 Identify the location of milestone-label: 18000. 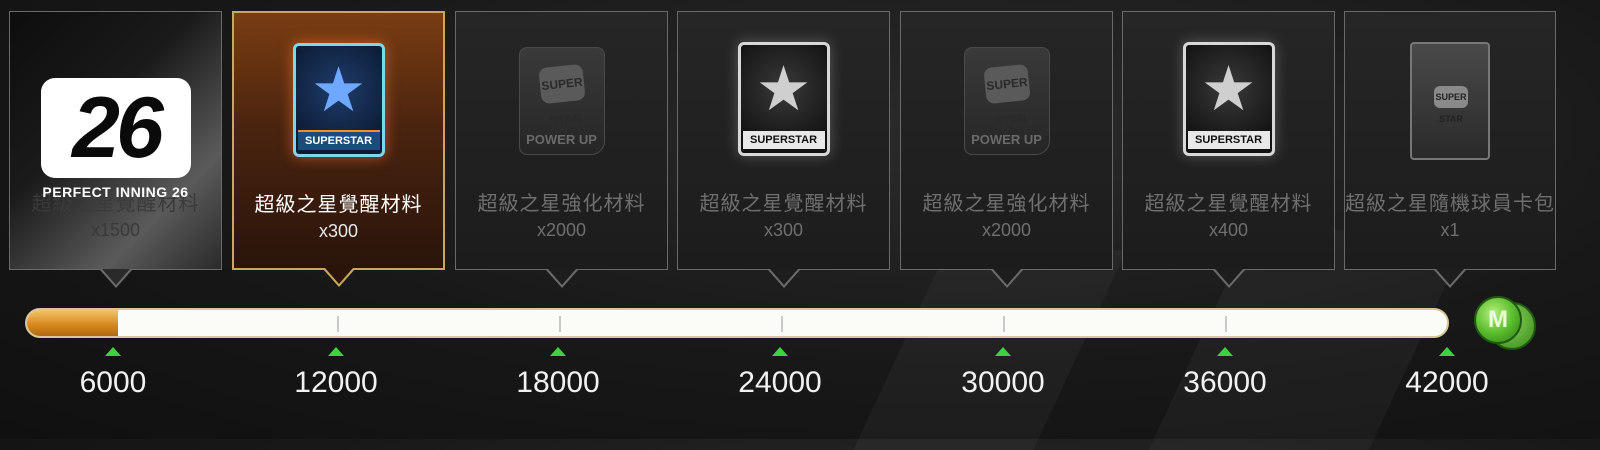
(558, 382).